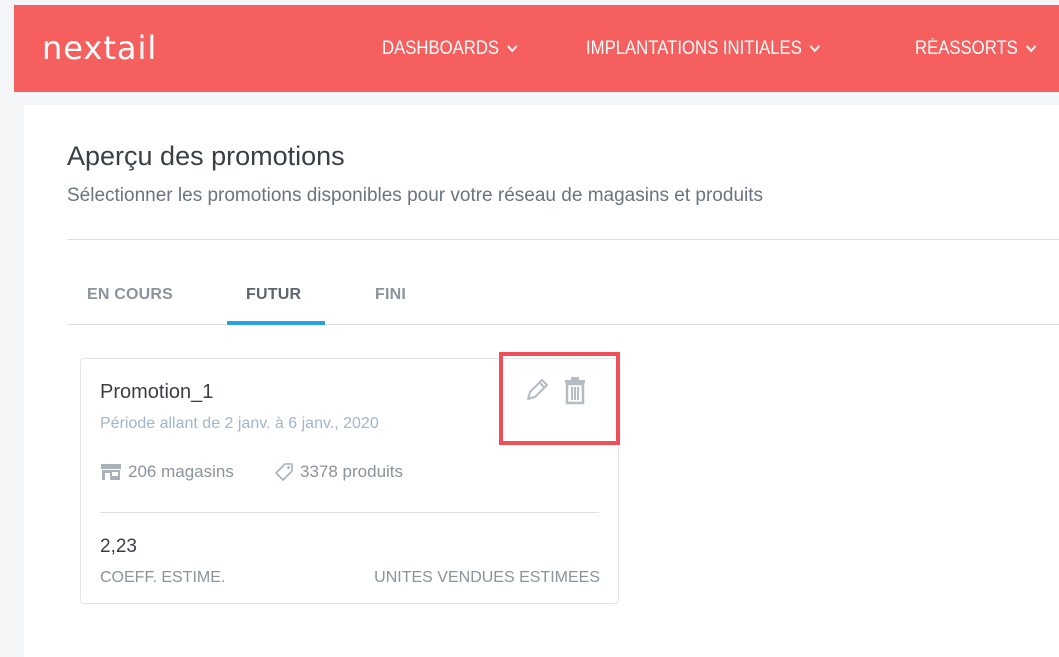  I want to click on nav-dashboards-label: DASHBOARDS, so click(441, 48).